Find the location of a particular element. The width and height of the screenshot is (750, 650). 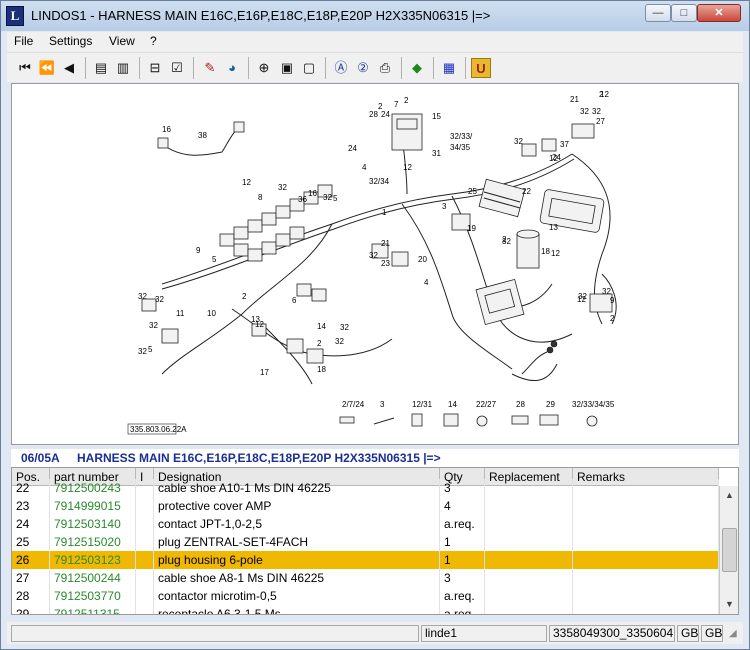

callout-number: 32/33/ is located at coordinates (461, 136).